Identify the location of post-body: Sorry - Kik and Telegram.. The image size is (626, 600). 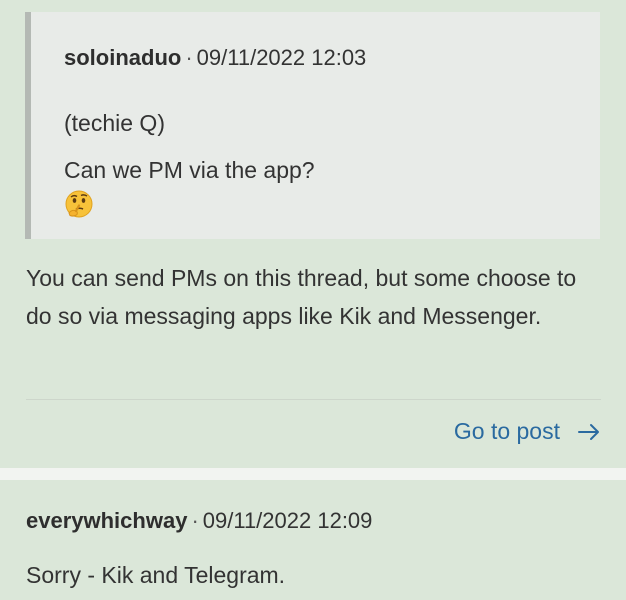
(156, 575).